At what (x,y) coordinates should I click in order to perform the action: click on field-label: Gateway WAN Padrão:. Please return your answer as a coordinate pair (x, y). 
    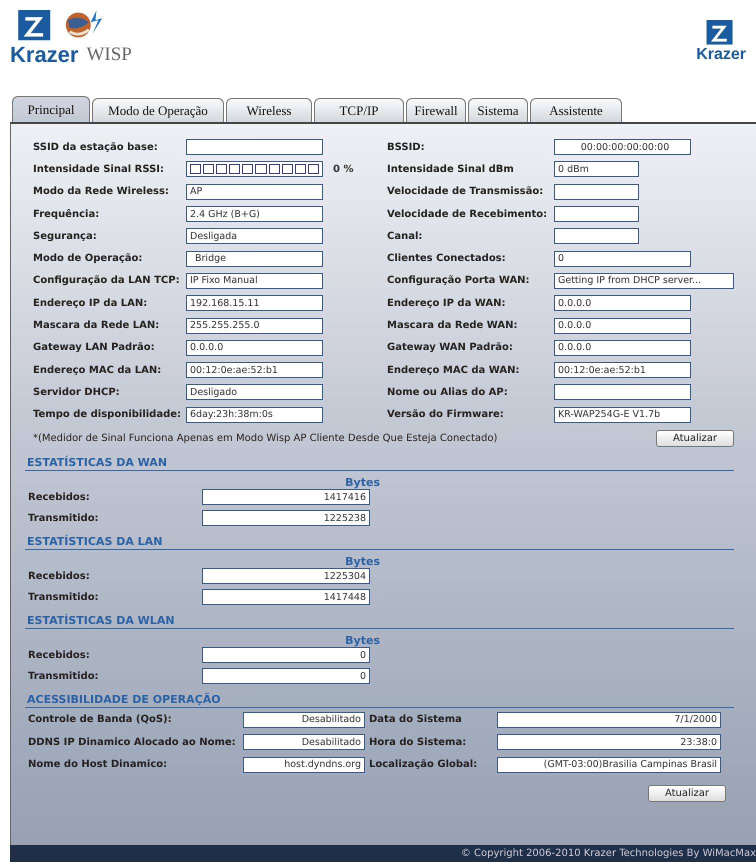
    Looking at the image, I should click on (450, 348).